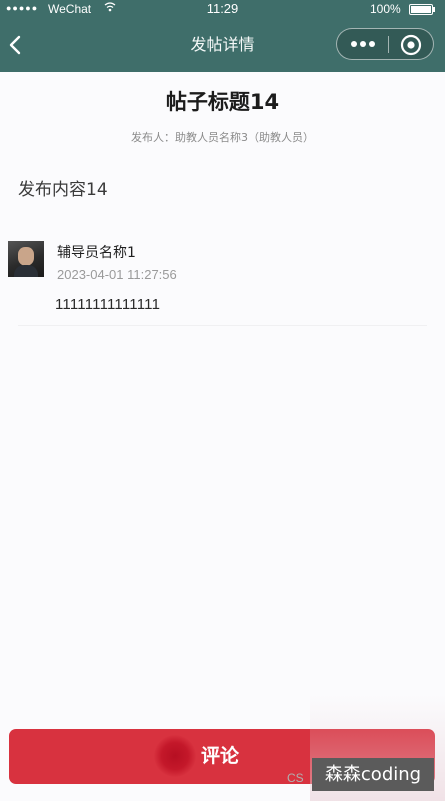 The width and height of the screenshot is (445, 801). Describe the element at coordinates (222, 9) in the screenshot. I see `status-bar: ●●●●● WeChat 11:29 100%` at that location.